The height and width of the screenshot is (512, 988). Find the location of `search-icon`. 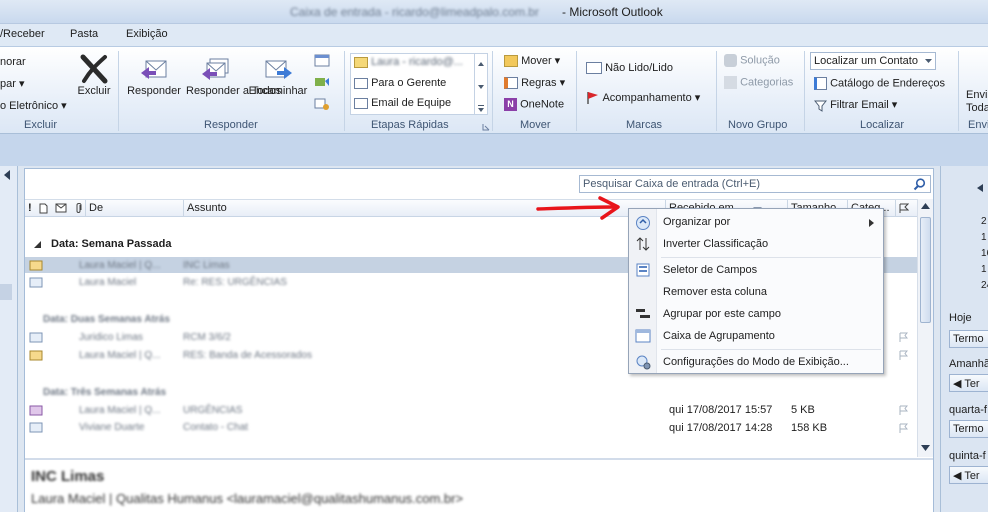

search-icon is located at coordinates (919, 184).